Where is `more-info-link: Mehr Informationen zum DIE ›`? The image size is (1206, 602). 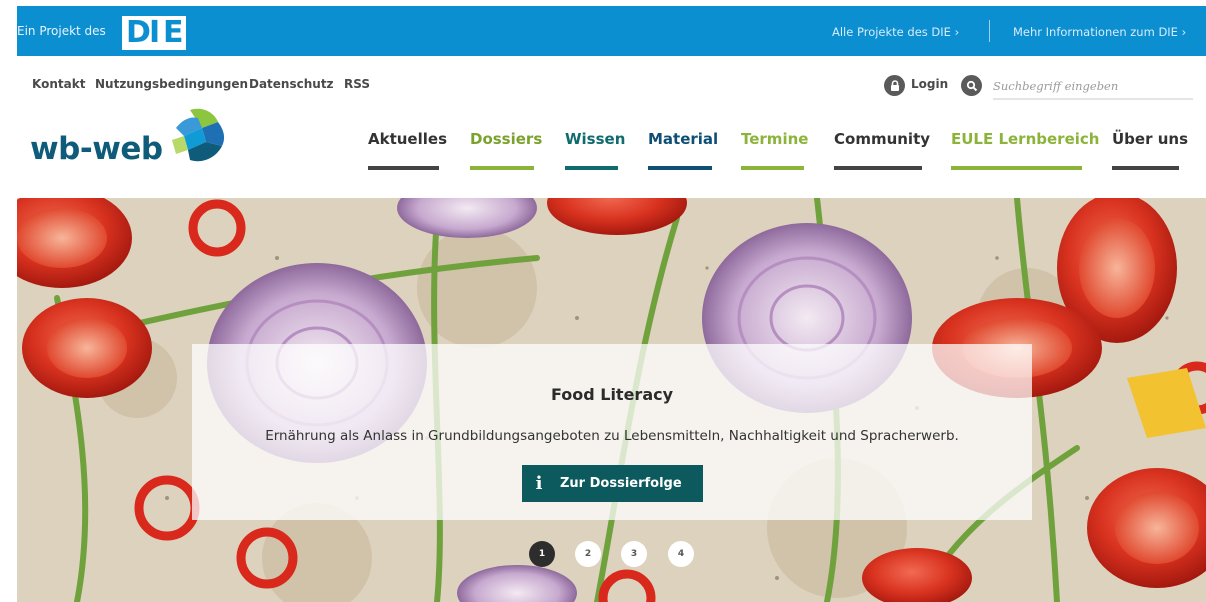 more-info-link: Mehr Informationen zum DIE › is located at coordinates (1099, 32).